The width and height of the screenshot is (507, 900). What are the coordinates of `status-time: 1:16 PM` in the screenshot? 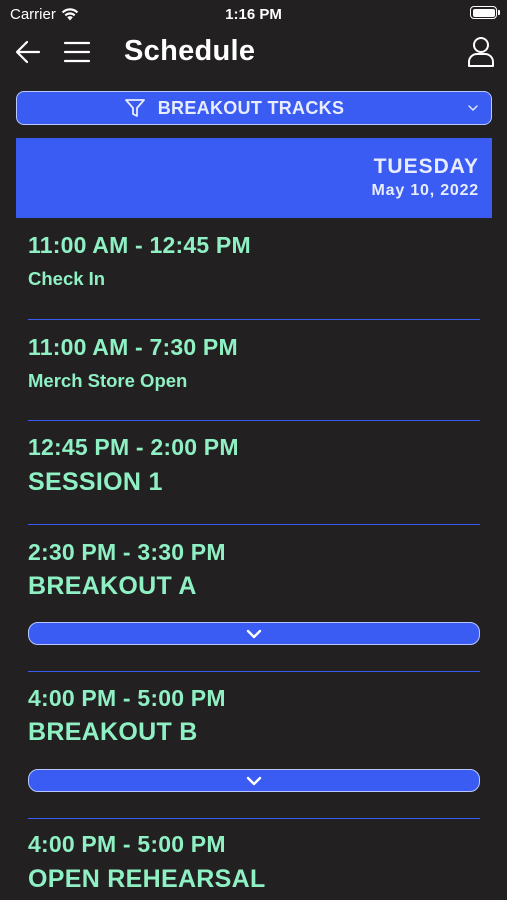 It's located at (253, 14).